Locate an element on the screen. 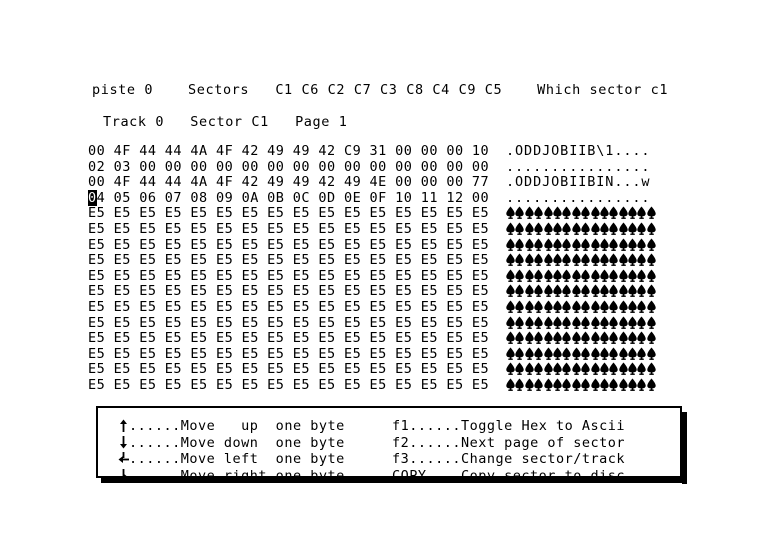  hex-bytes: 04 05 06 07 08 09 0A 0B 0C 0D 0E 0F 10 11 12 00 is located at coordinates (293, 198).